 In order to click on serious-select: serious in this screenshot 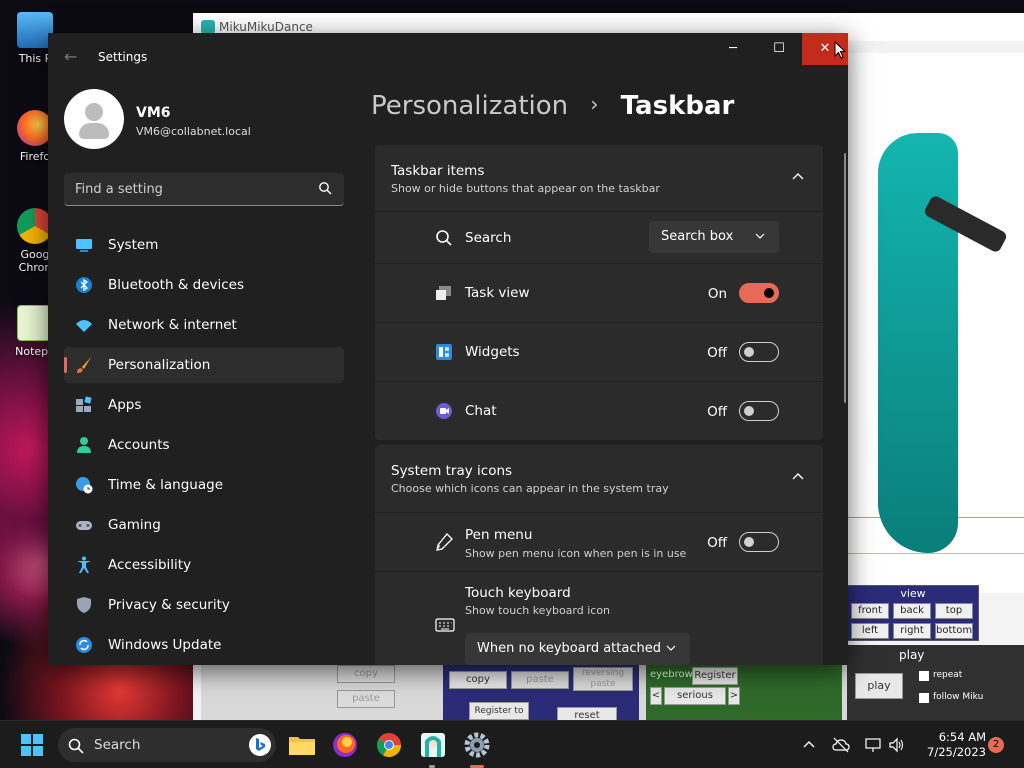, I will do `click(695, 696)`.